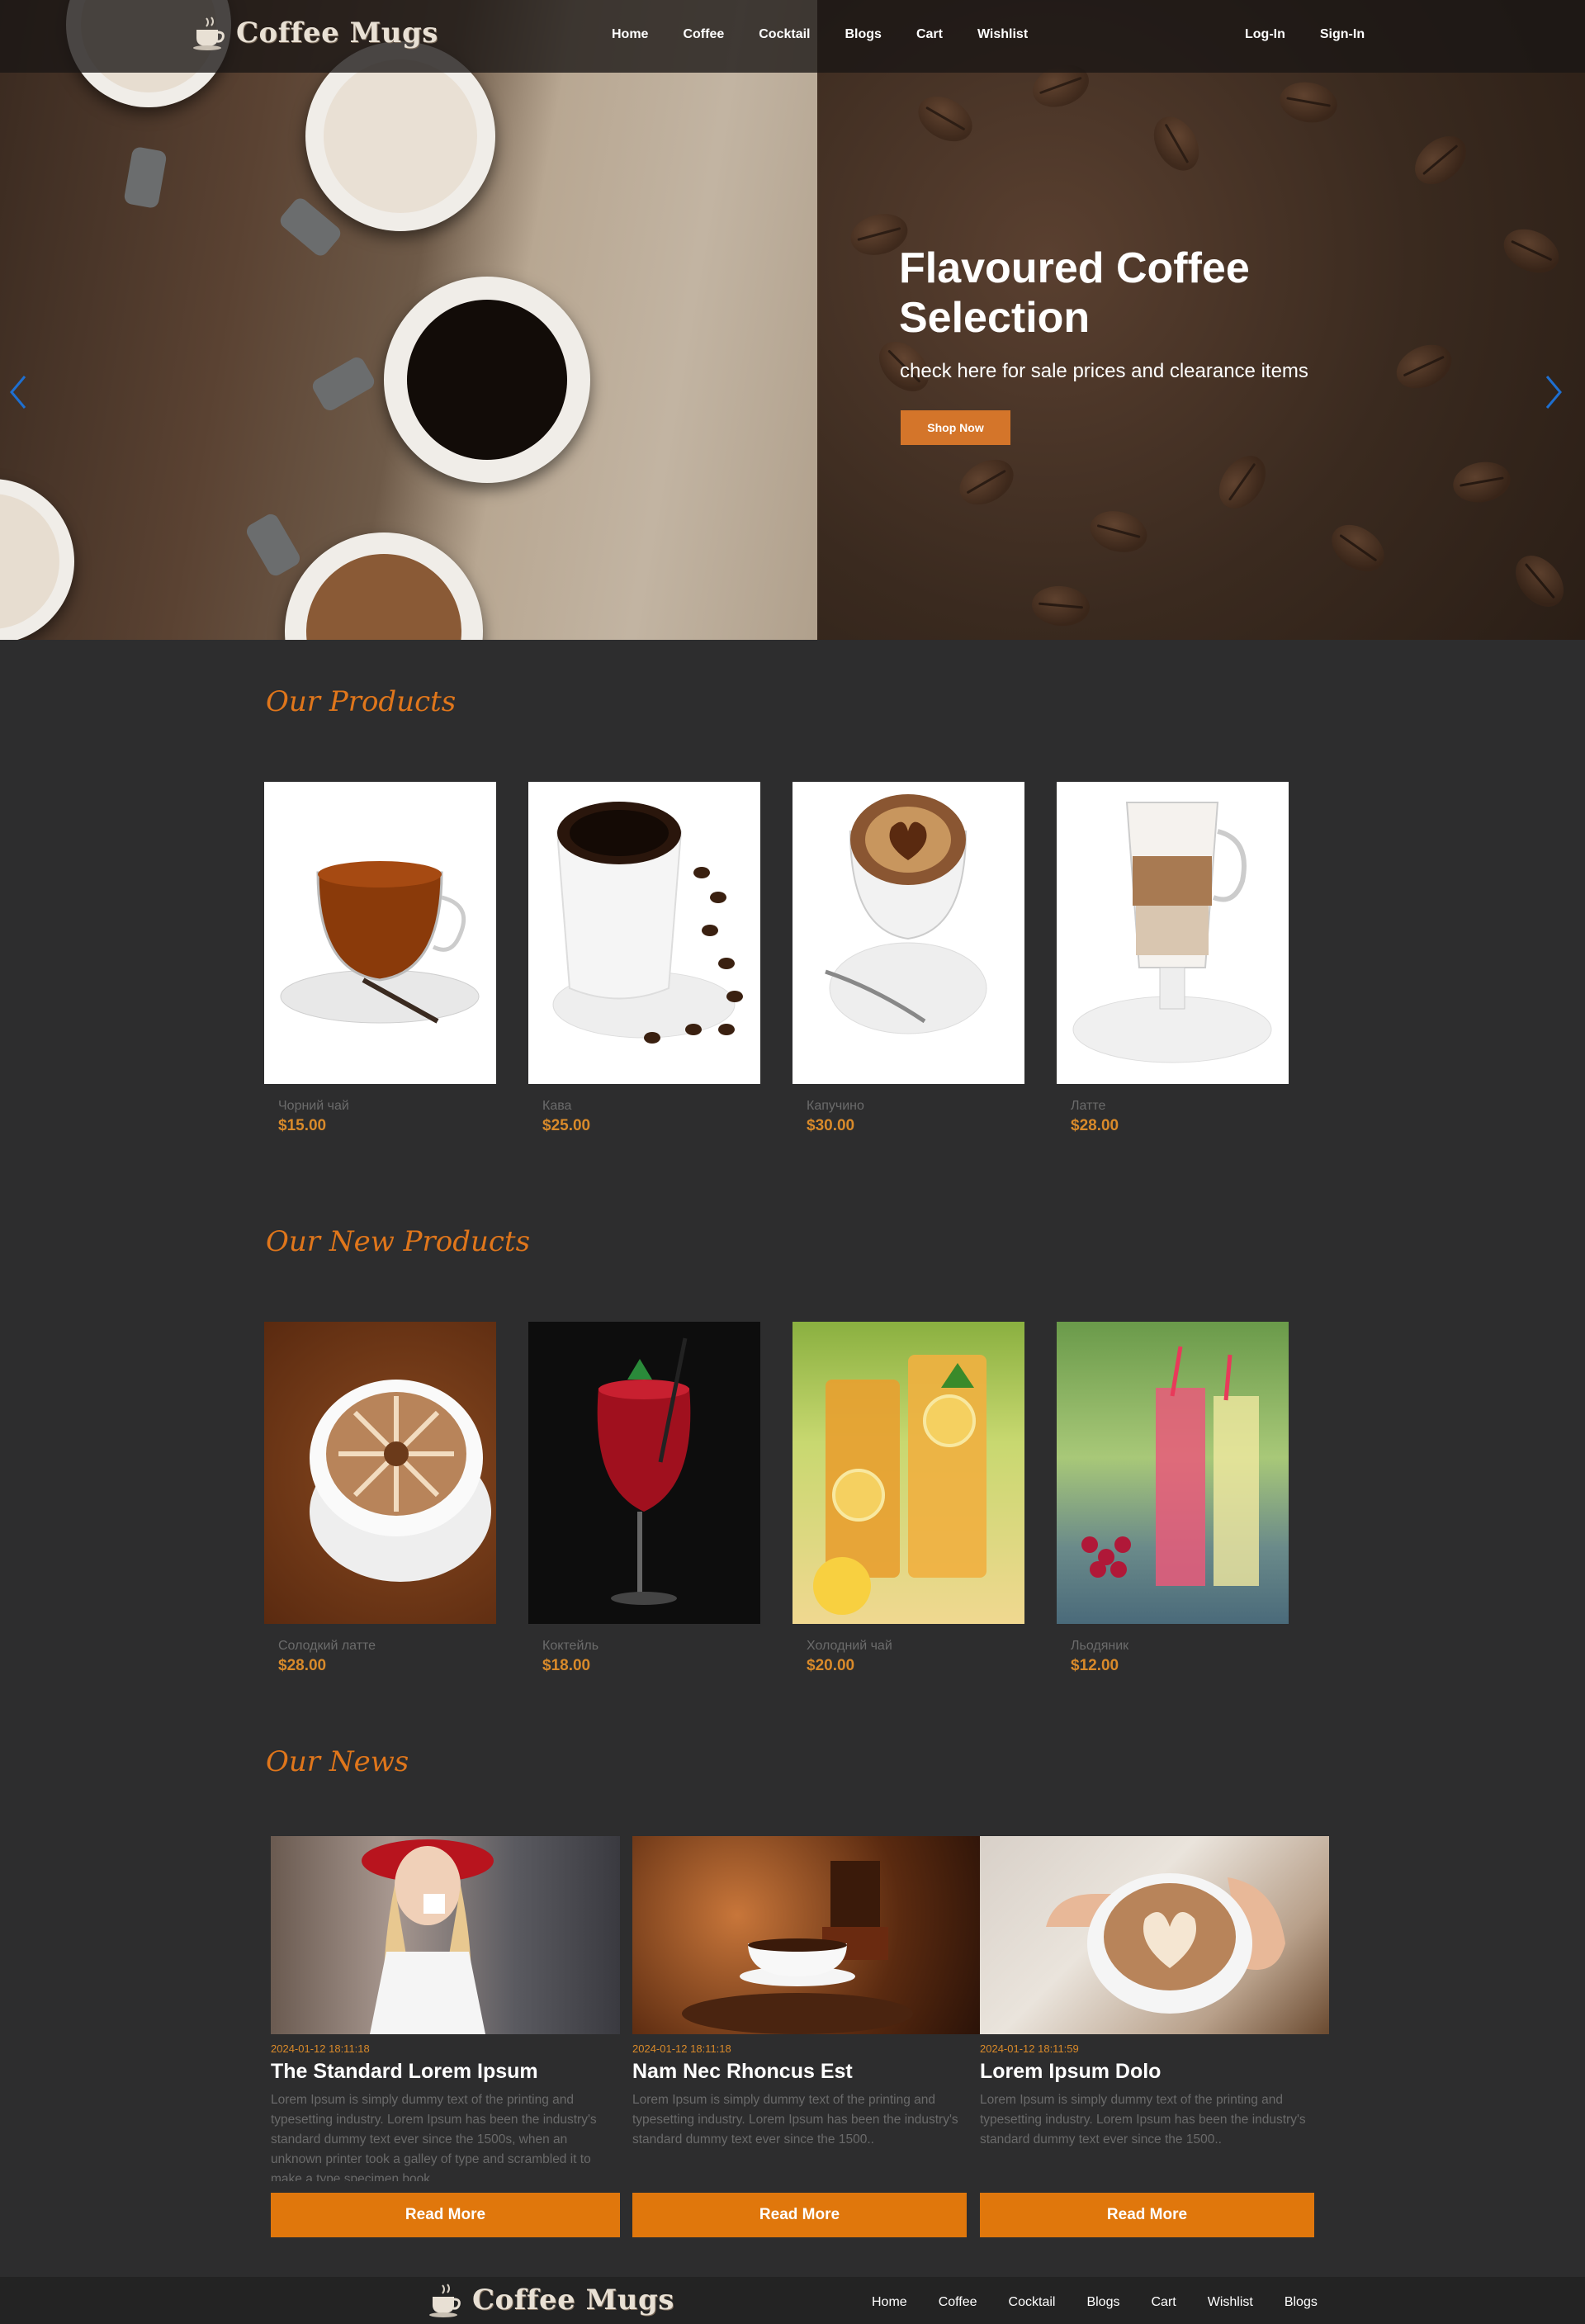 The width and height of the screenshot is (1585, 2324). What do you see at coordinates (398, 1242) in the screenshot?
I see `new-products-section-title: Our New Products` at bounding box center [398, 1242].